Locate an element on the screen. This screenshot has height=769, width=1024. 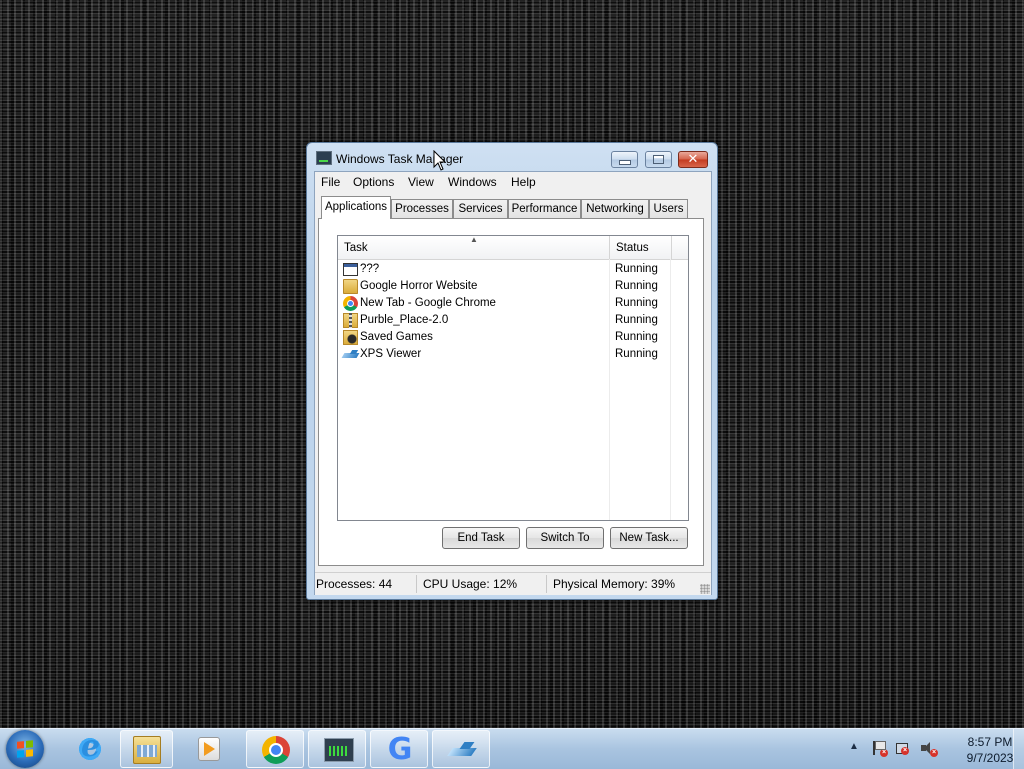
task-row: ??? Running is located at coordinates (513, 269).